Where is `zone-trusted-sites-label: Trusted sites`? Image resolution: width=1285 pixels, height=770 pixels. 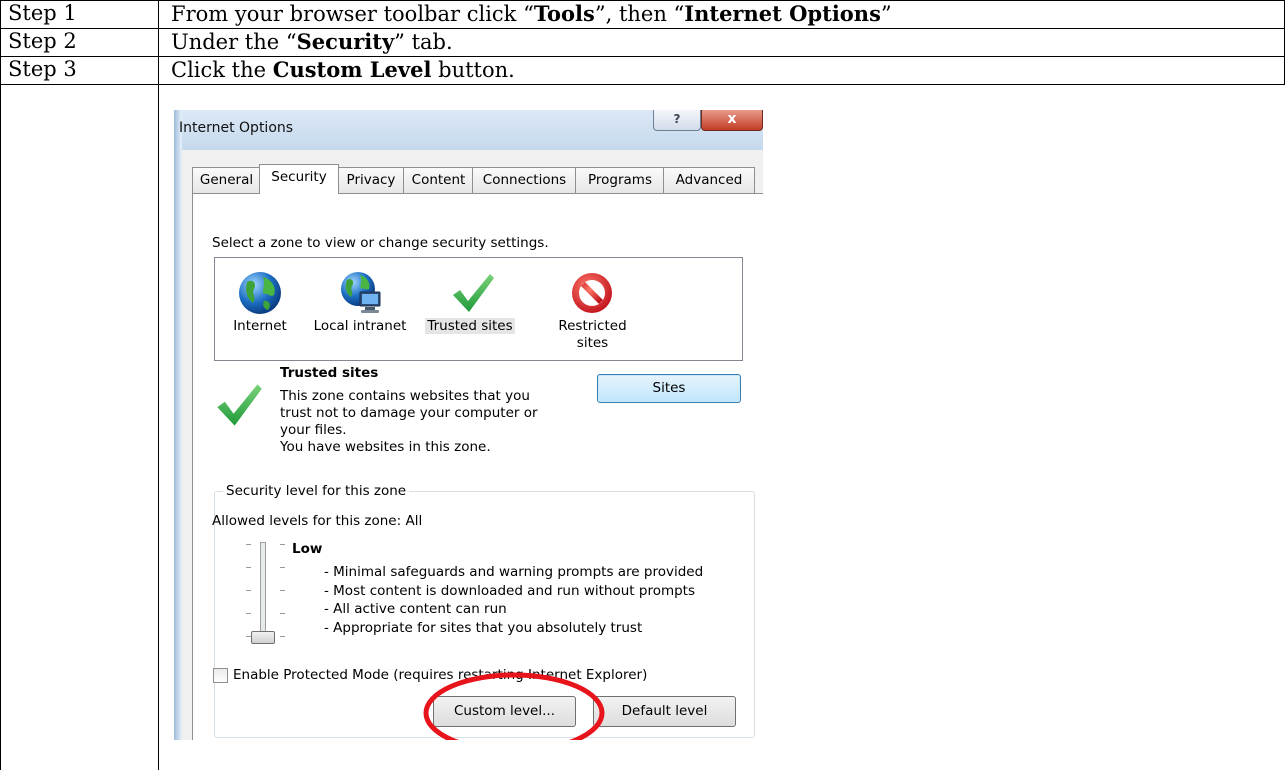
zone-trusted-sites-label: Trusted sites is located at coordinates (470, 326).